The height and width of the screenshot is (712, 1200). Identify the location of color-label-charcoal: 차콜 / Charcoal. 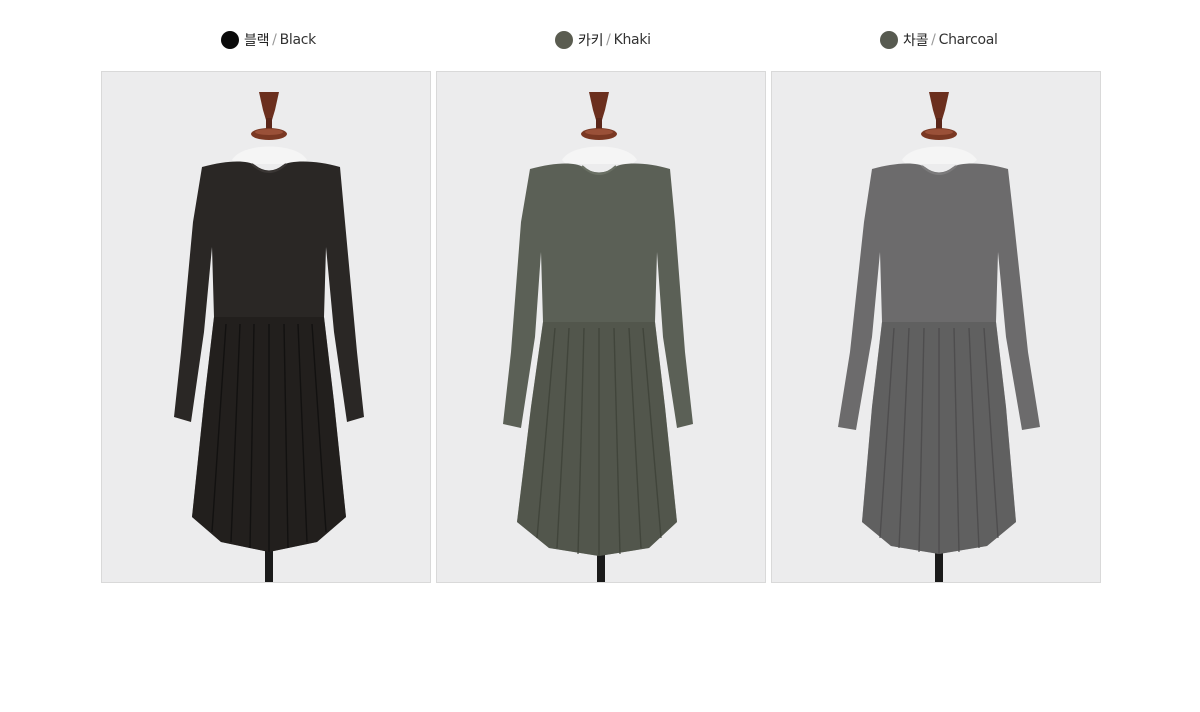
(939, 40).